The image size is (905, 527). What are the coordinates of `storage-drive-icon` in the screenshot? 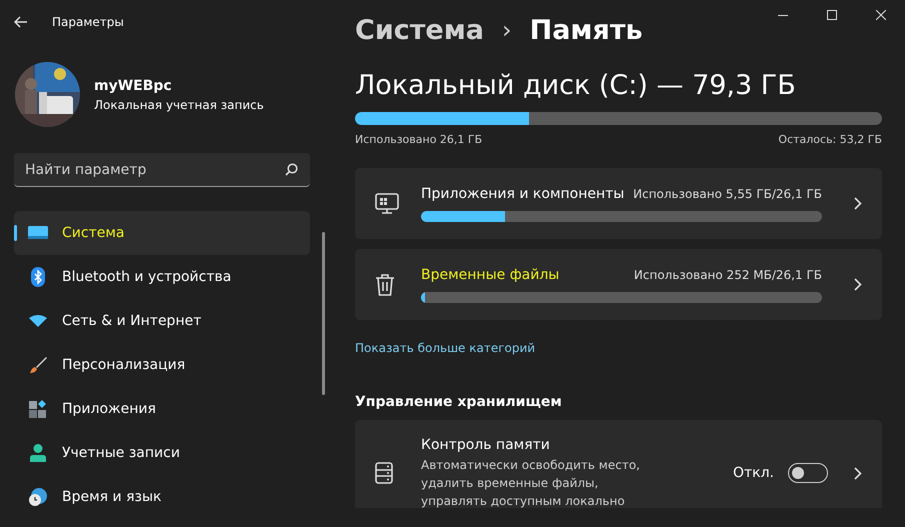 It's located at (384, 473).